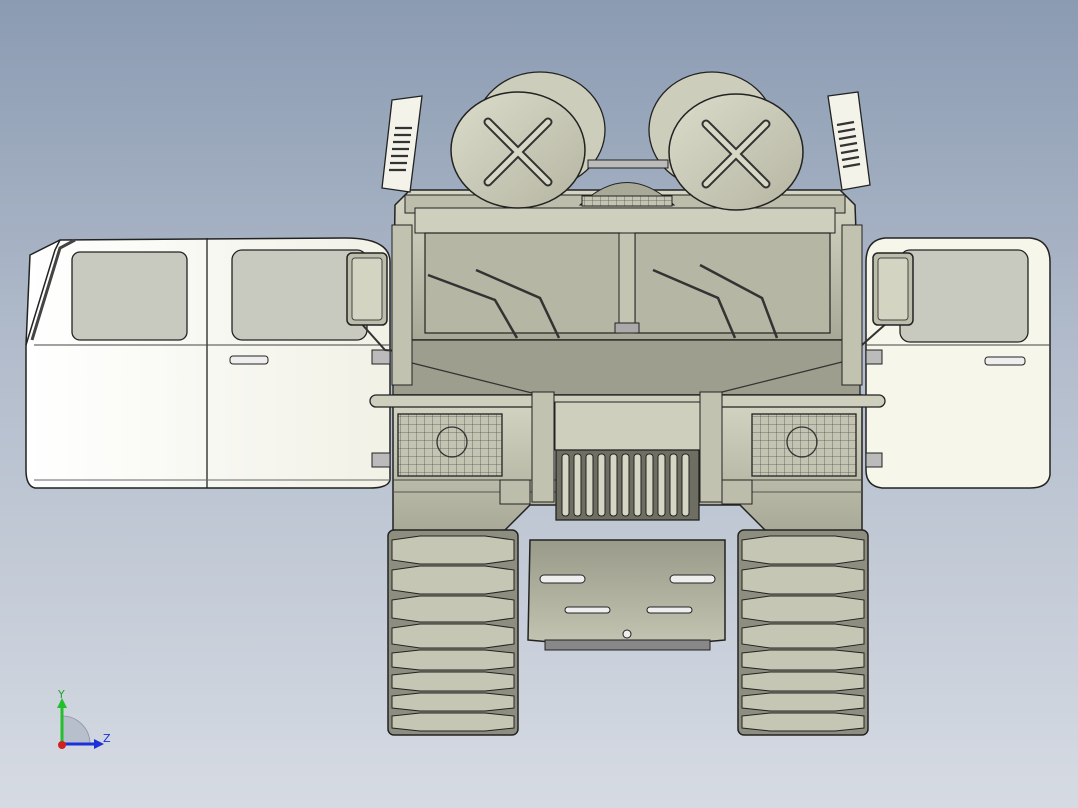 The height and width of the screenshot is (808, 1078). What do you see at coordinates (453, 632) in the screenshot?
I see `left-track` at bounding box center [453, 632].